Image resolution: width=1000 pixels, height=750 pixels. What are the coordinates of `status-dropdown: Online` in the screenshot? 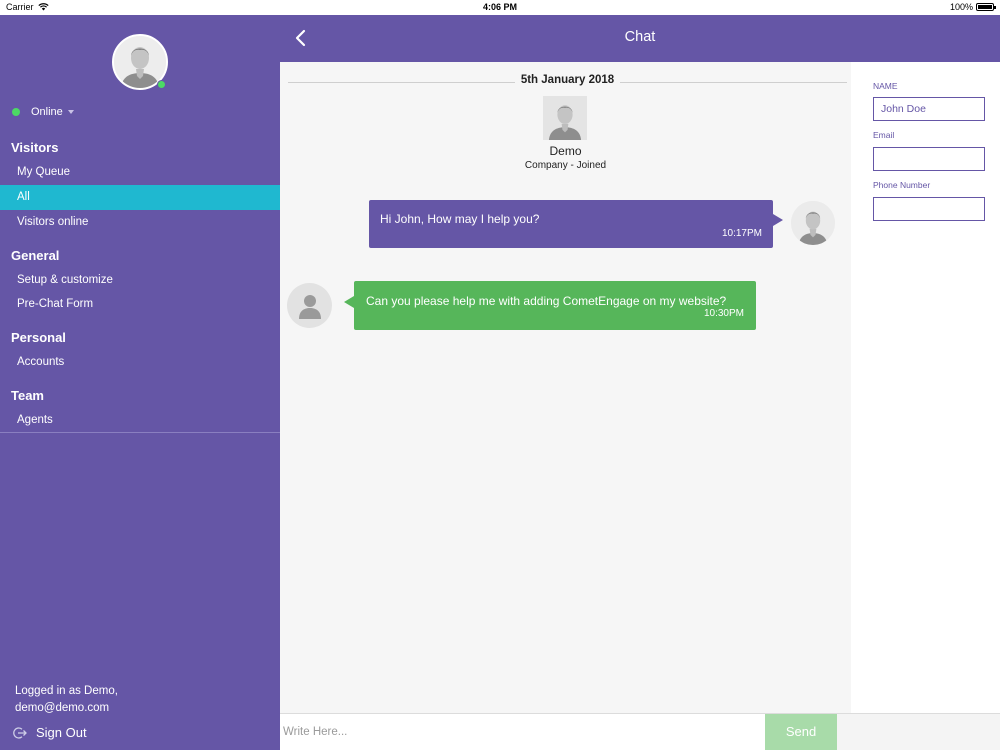 It's located at (43, 112).